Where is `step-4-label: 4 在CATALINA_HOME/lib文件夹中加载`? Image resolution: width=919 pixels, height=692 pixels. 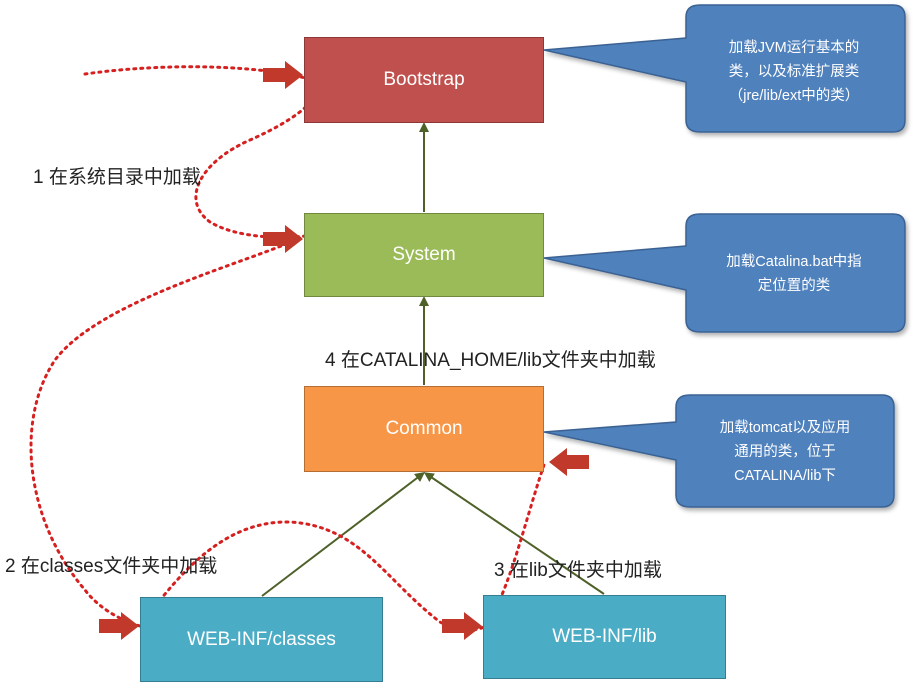 step-4-label: 4 在CATALINA_HOME/lib文件夹中加载 is located at coordinates (490, 360).